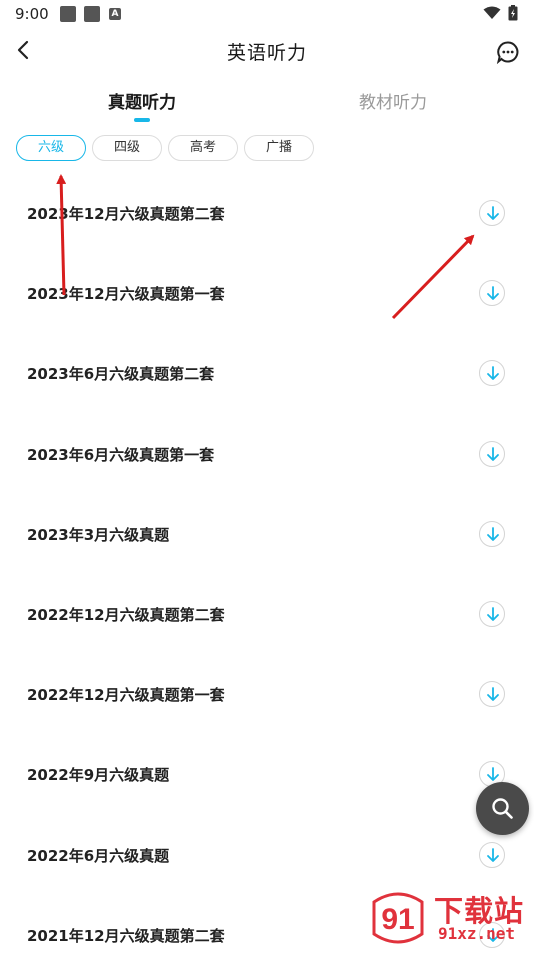 This screenshot has height=974, width=534. What do you see at coordinates (267, 533) in the screenshot?
I see `exam-list-item: 2023年3月六级真题` at bounding box center [267, 533].